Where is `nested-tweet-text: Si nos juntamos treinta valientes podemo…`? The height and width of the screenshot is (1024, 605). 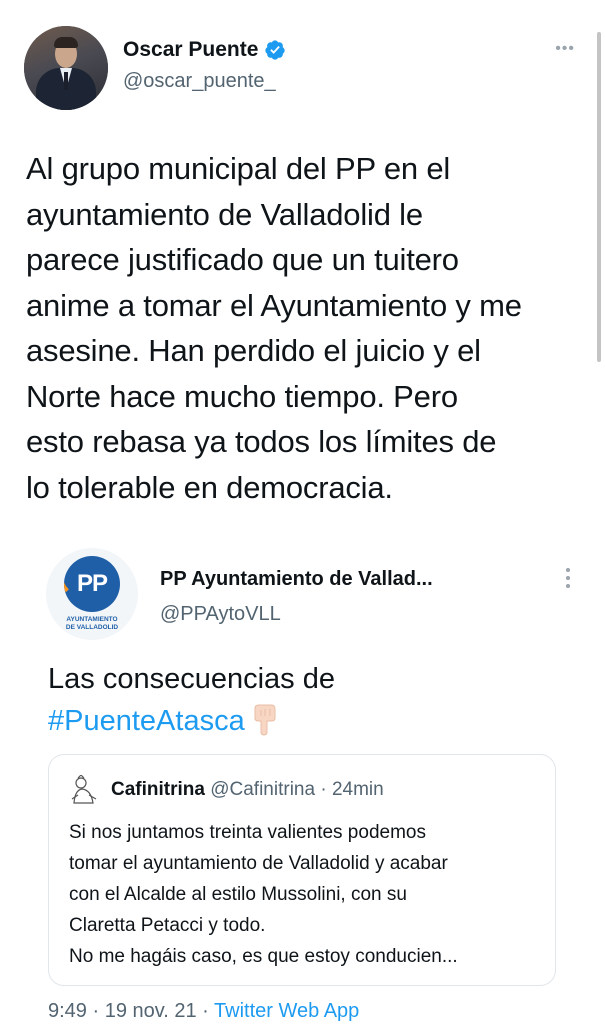 nested-tweet-text: Si nos juntamos treinta valientes podemo… is located at coordinates (304, 894).